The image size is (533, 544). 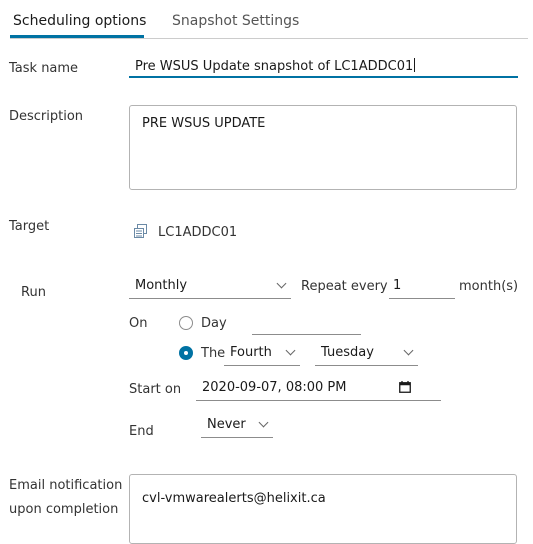 What do you see at coordinates (214, 323) in the screenshot?
I see `radio-day-label: Day` at bounding box center [214, 323].